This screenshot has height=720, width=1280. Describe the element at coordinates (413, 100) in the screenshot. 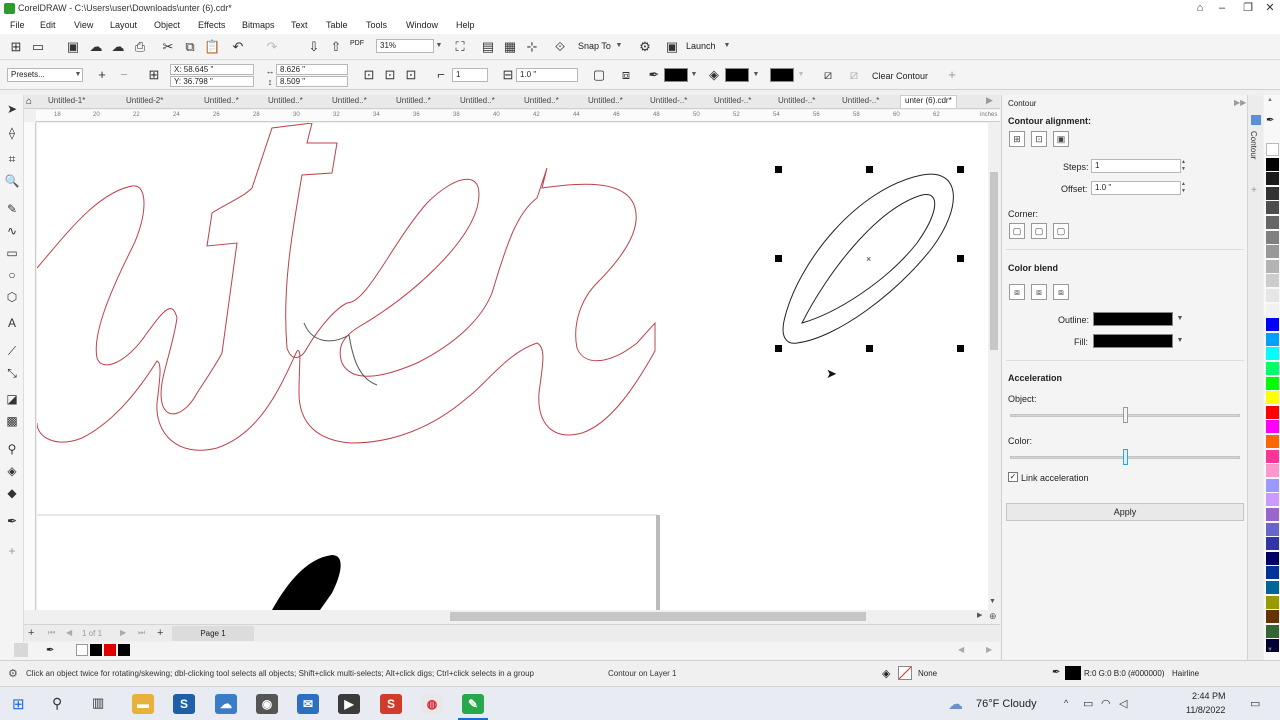

I see `doc-tab-6: Untitled..*` at that location.